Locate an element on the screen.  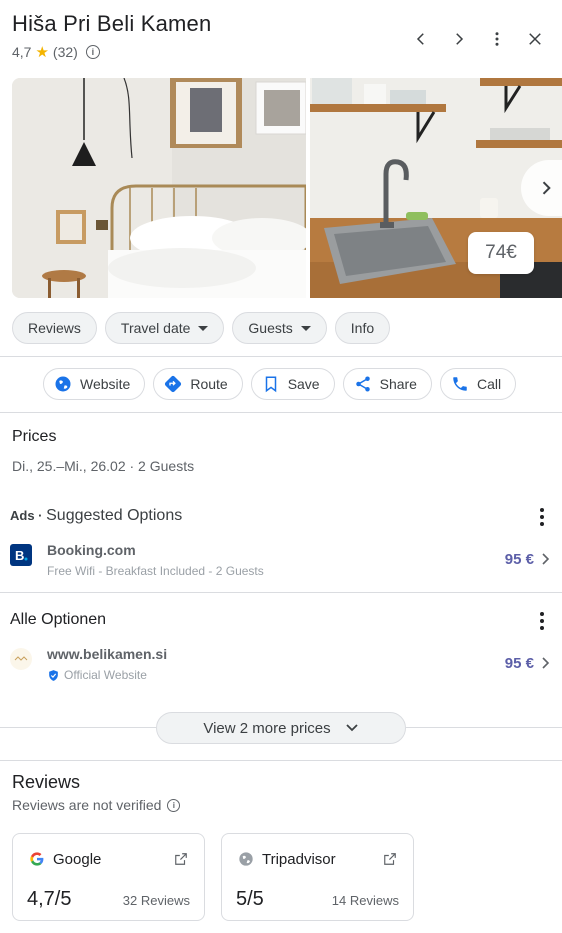
close-icon is located at coordinates (535, 39).